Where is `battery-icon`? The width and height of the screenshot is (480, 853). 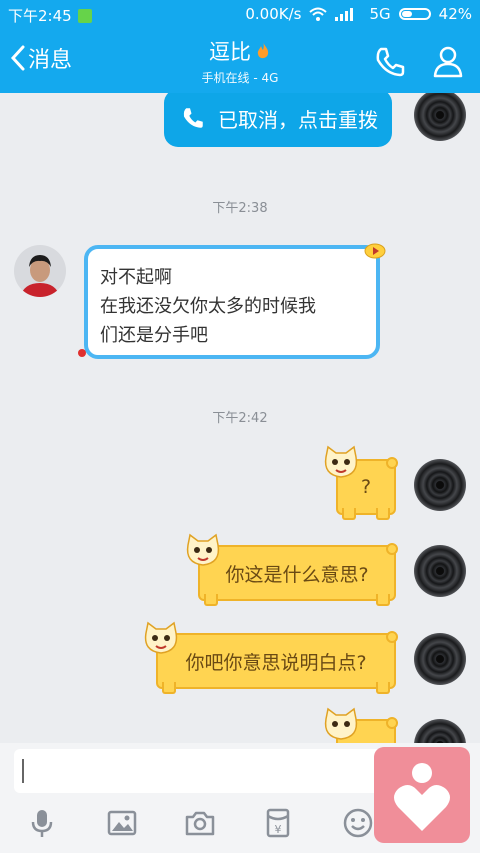
battery-icon is located at coordinates (414, 14).